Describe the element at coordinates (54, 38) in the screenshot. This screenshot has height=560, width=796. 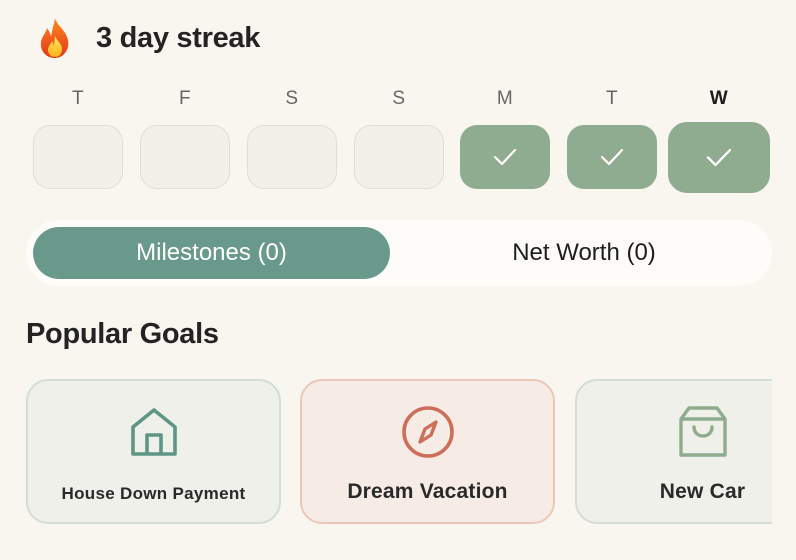
I see `fire-icon` at that location.